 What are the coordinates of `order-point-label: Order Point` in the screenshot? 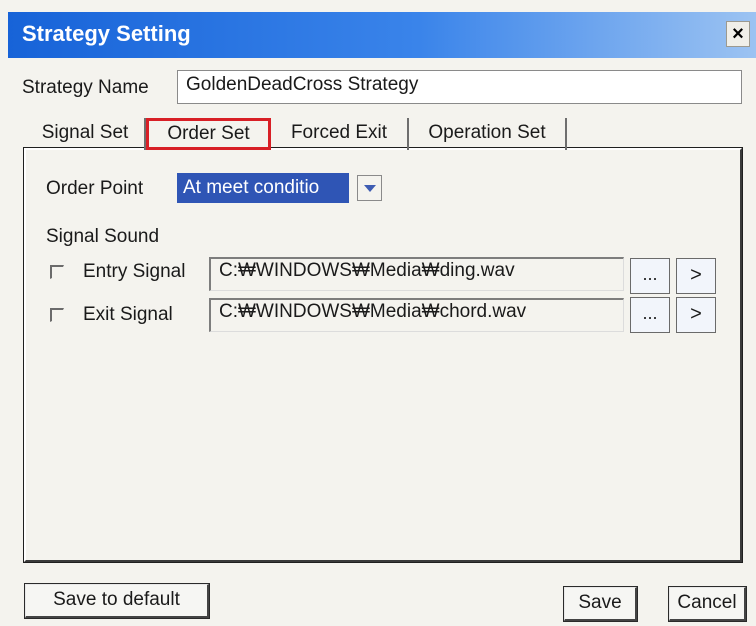 It's located at (95, 188).